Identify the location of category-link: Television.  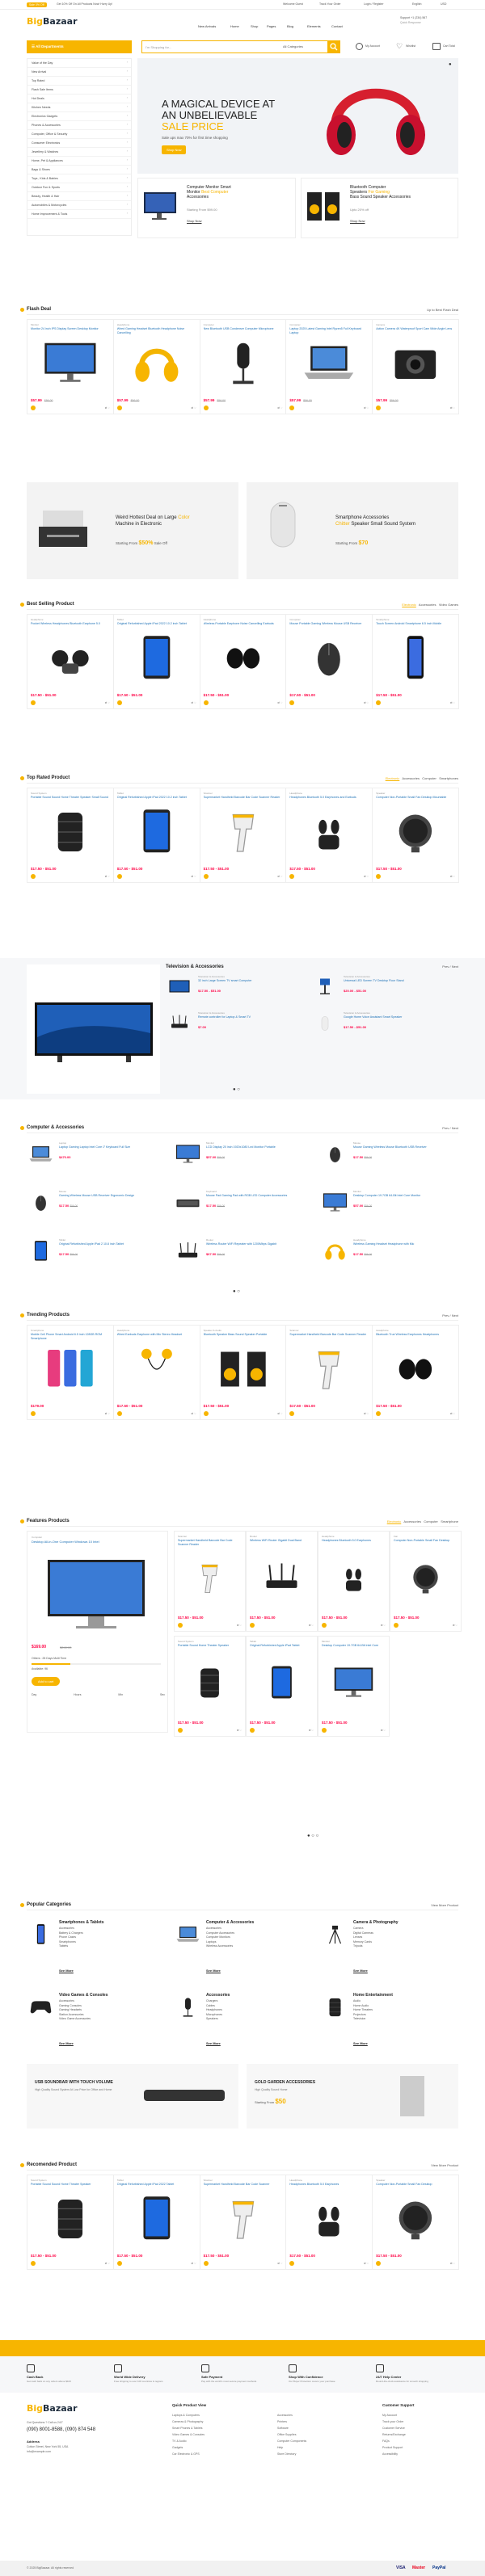
(363, 2020).